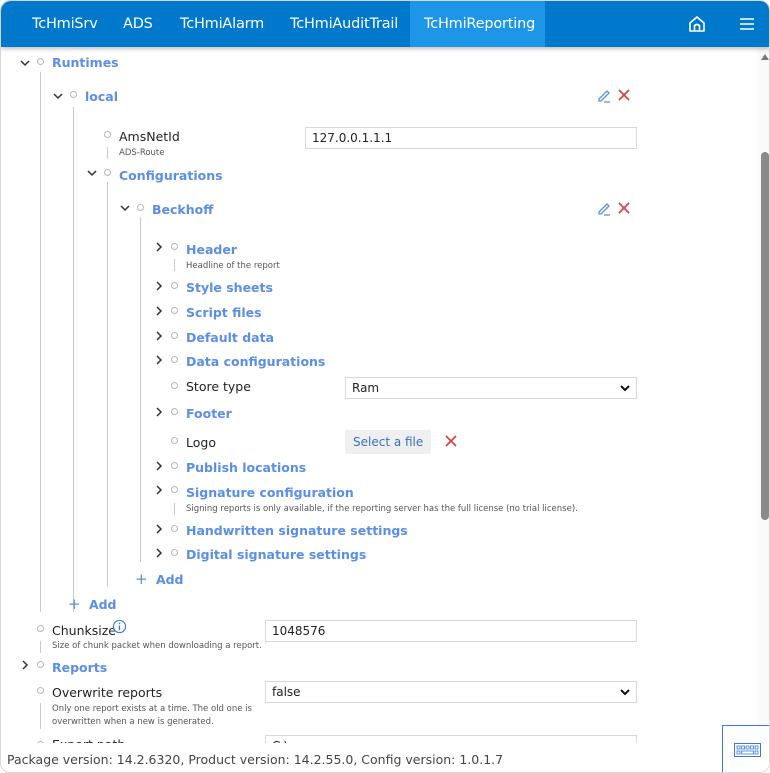 The width and height of the screenshot is (770, 773). I want to click on home-icon, so click(697, 24).